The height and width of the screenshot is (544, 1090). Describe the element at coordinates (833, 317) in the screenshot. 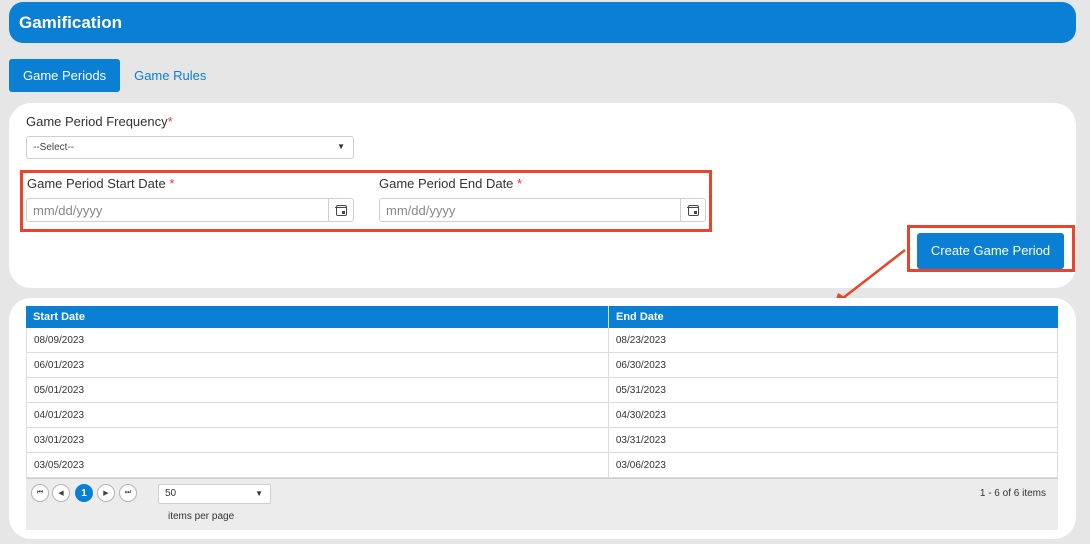

I see `column-header-end-date: End Date` at that location.